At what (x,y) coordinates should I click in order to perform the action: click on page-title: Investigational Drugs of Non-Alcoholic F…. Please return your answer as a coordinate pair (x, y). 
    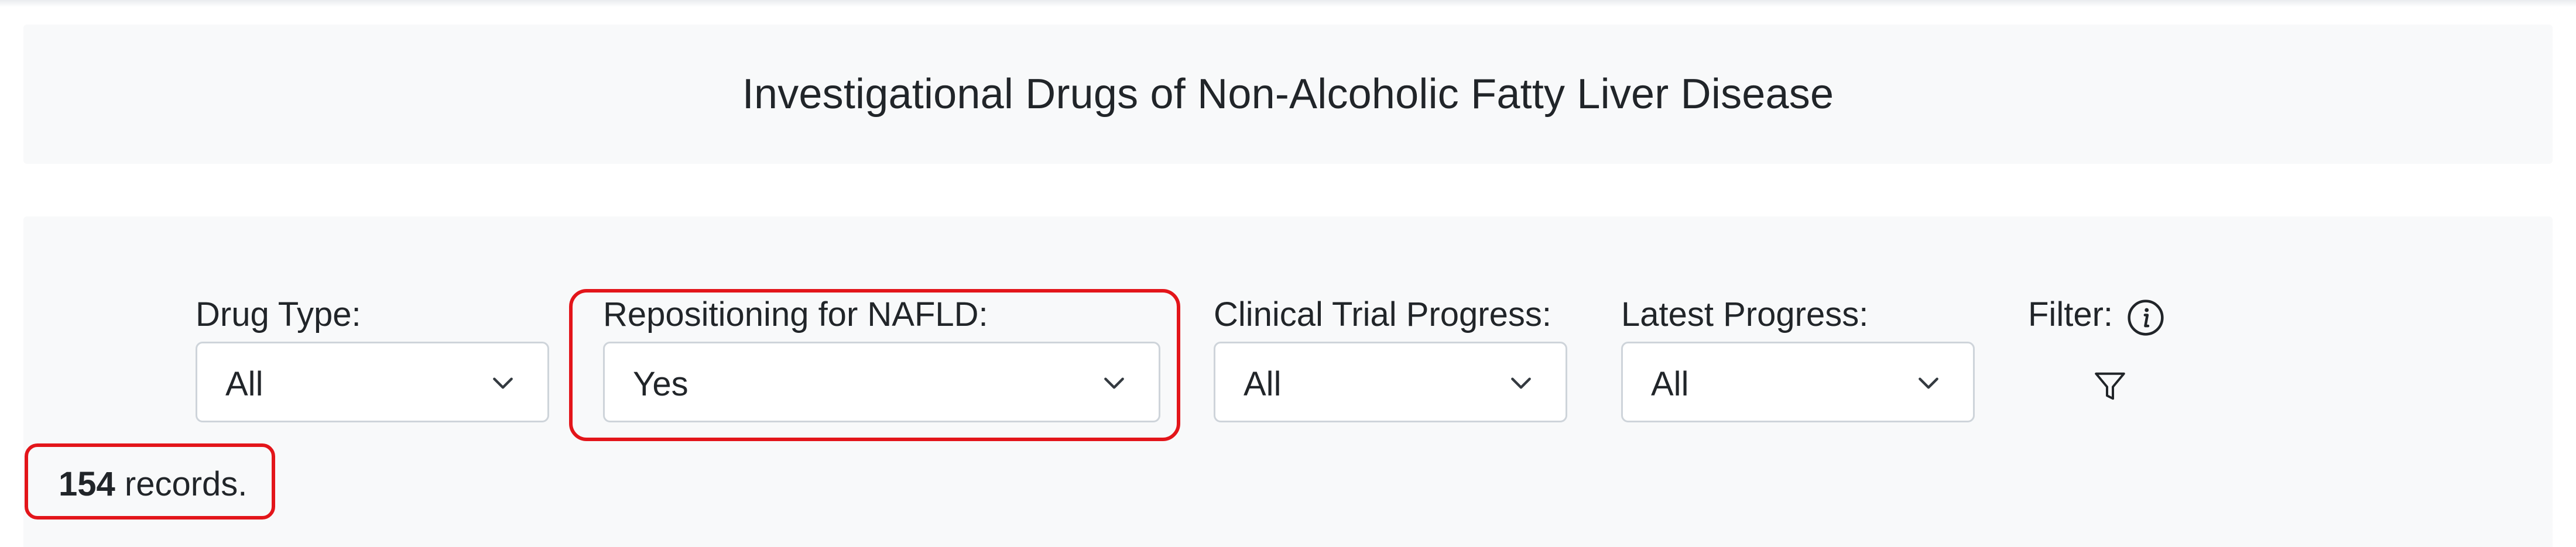
    Looking at the image, I should click on (1288, 94).